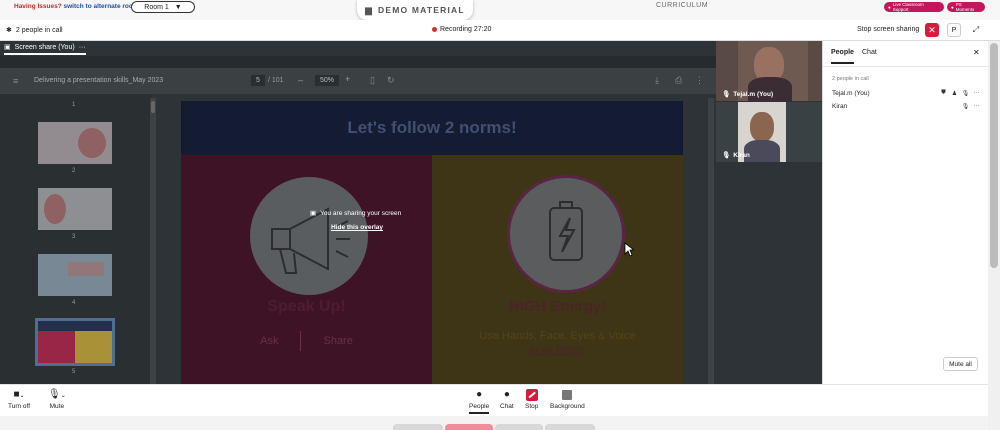  I want to click on stop-share-button: Stop, so click(531, 399).